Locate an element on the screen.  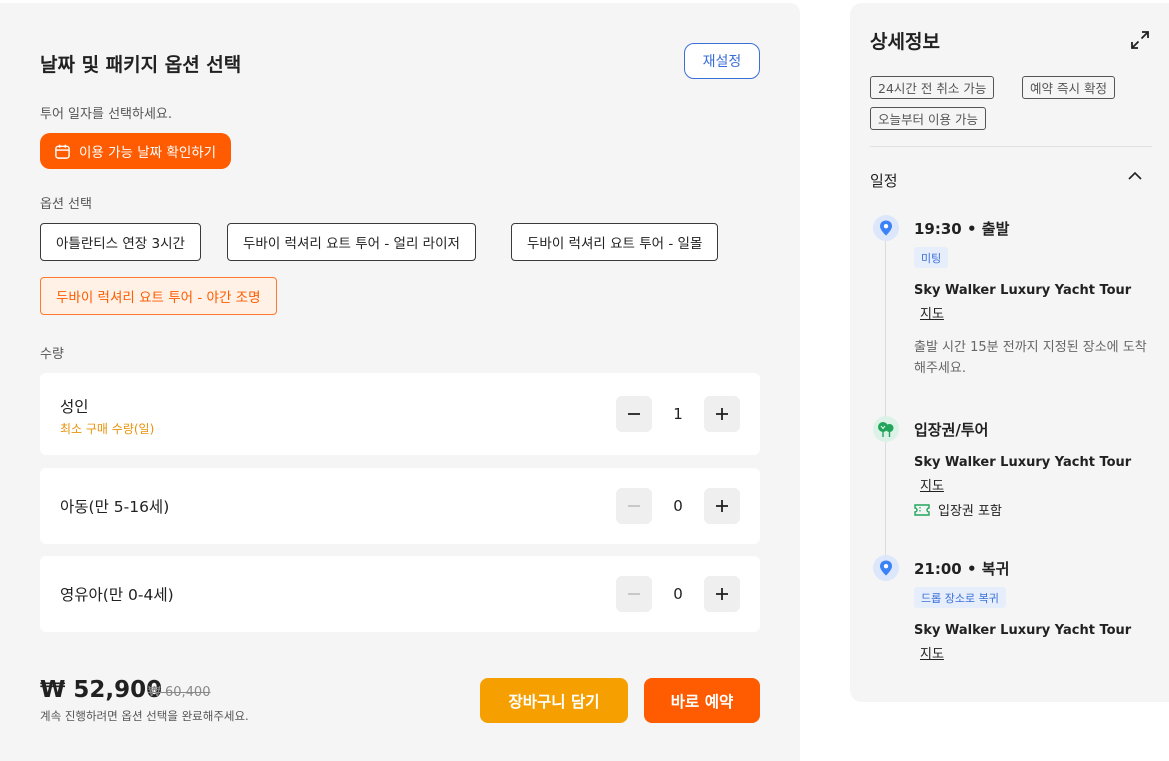
tree-icon is located at coordinates (886, 429).